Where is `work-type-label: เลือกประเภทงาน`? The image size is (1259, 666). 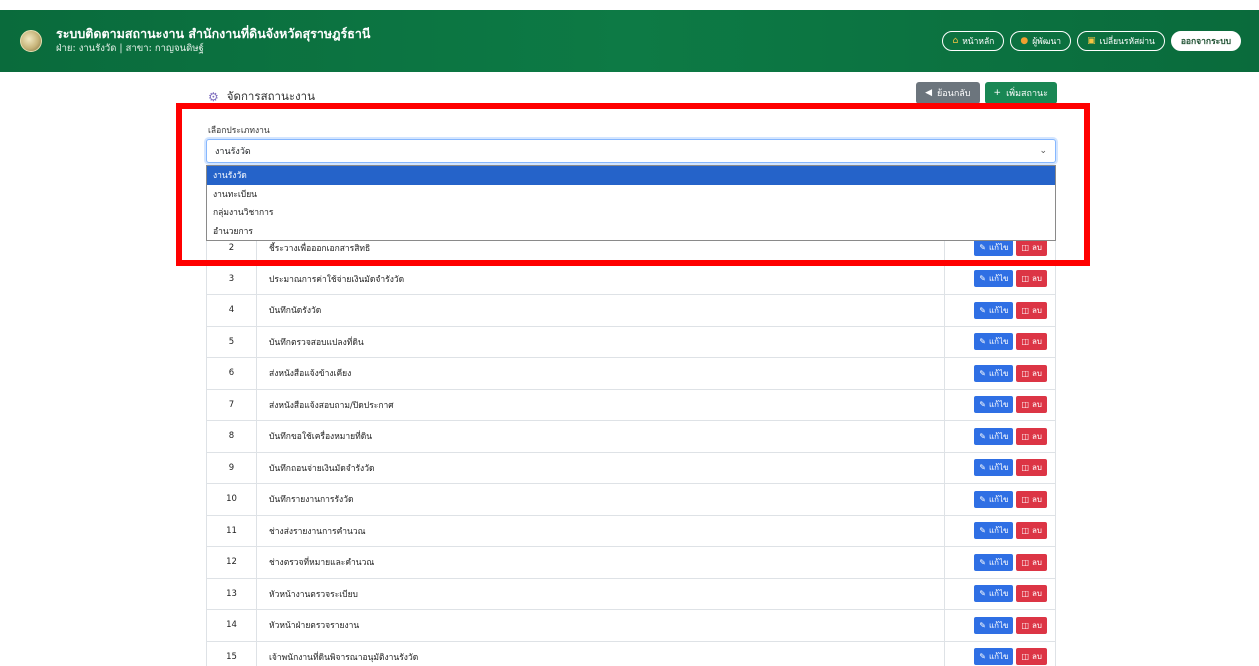 work-type-label: เลือกประเภทงาน is located at coordinates (239, 131).